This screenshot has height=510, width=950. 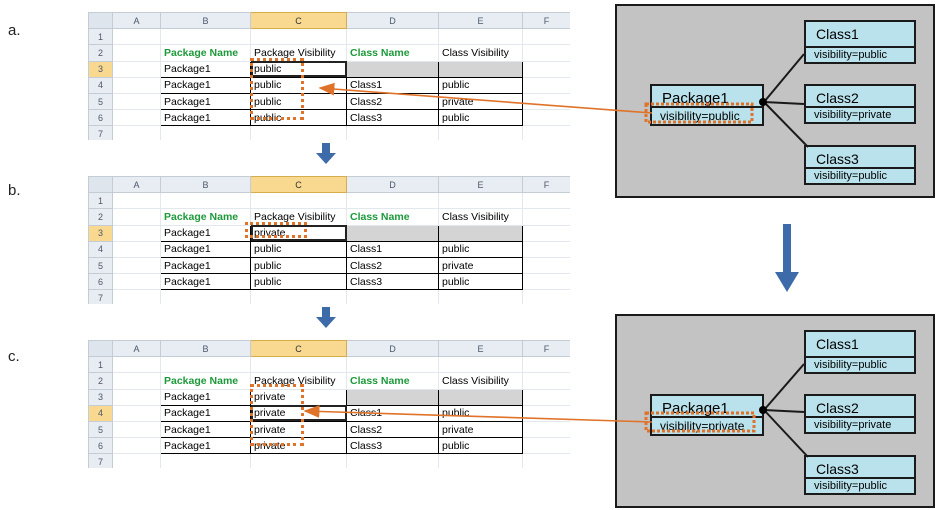 What do you see at coordinates (392, 446) in the screenshot?
I see `cell-class-name: Class3` at bounding box center [392, 446].